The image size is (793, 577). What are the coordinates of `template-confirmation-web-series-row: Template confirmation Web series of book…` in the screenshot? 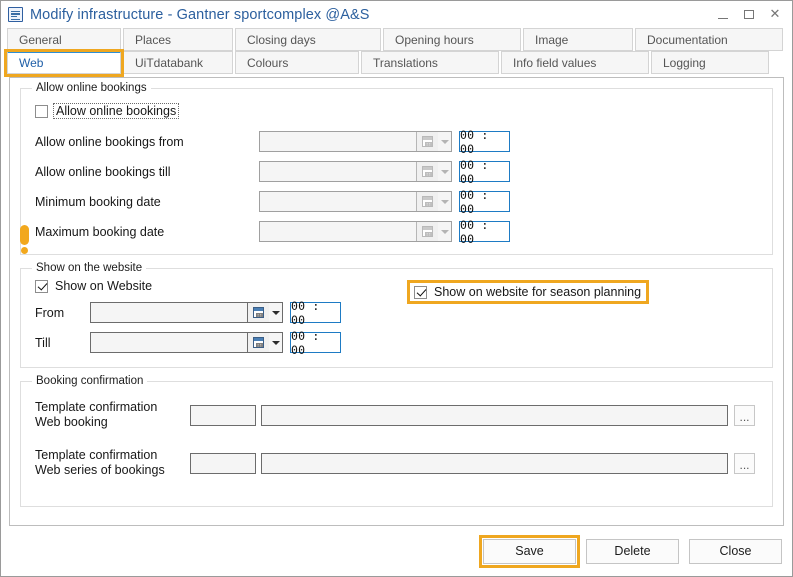 It's located at (396, 463).